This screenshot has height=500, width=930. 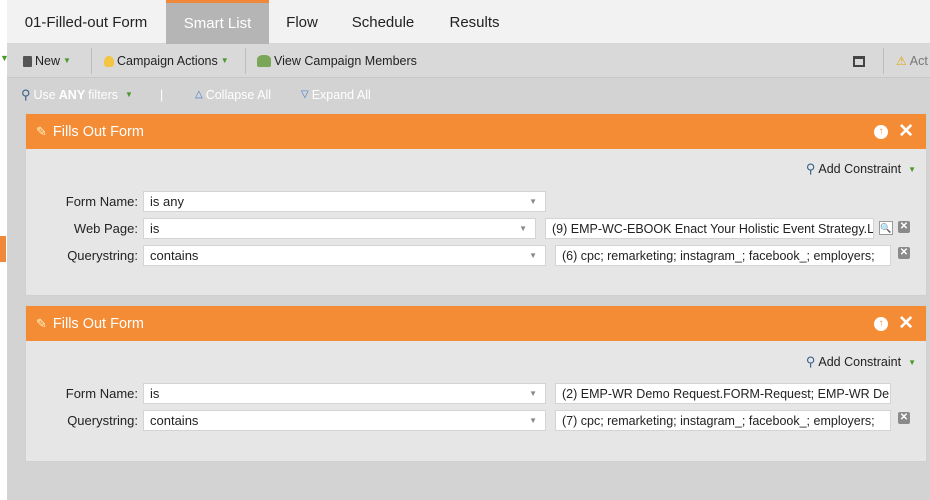 I want to click on campaign-actions-button: Campaign Actions ▼, so click(x=166, y=61).